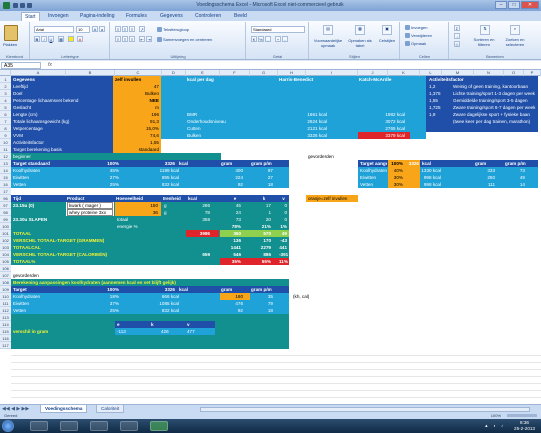 The width and height of the screenshot is (541, 433). What do you see at coordinates (62, 107) in the screenshot?
I see `cell-label: Geslacht` at bounding box center [62, 107].